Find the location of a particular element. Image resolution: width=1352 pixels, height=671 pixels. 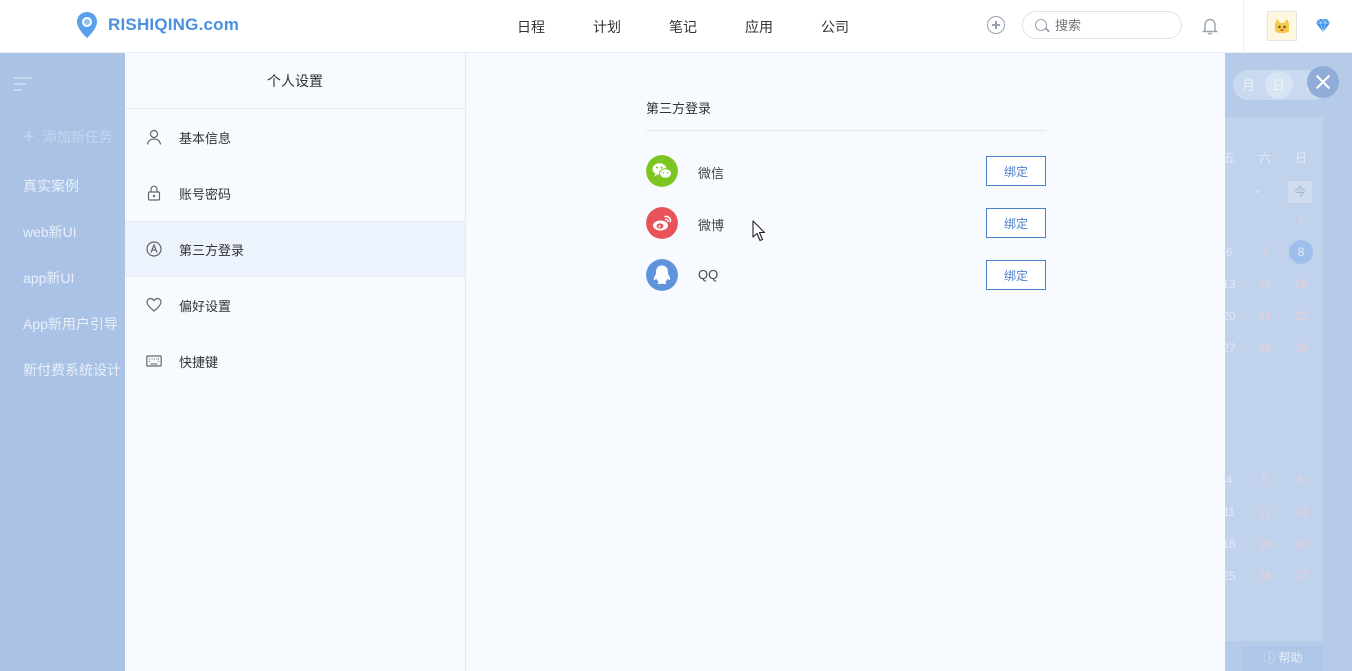

wechat-icon is located at coordinates (662, 171).